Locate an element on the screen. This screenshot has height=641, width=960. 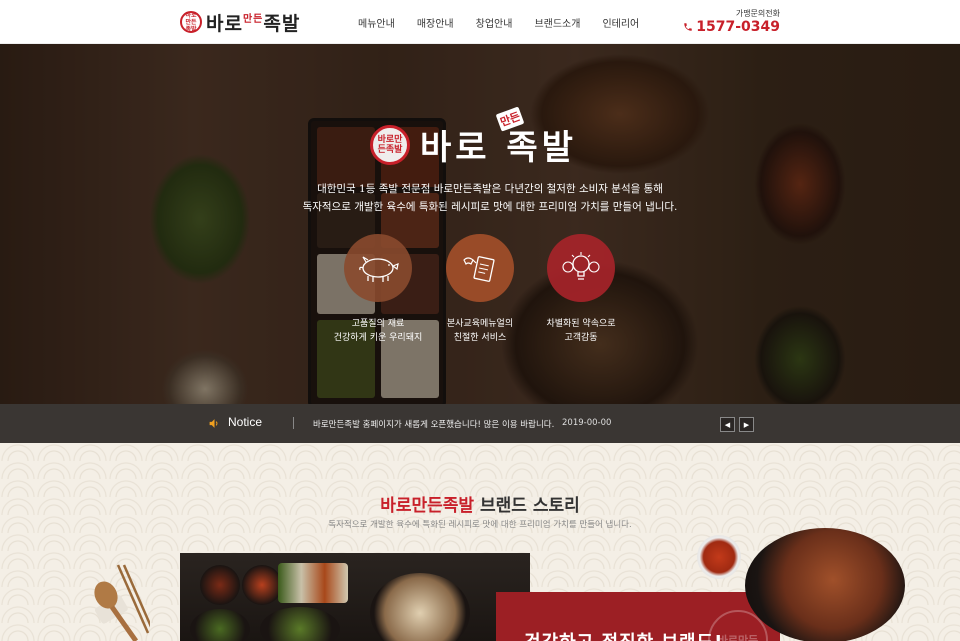
hero-title: 바로 족발 만든 is located at coordinates (498, 137).